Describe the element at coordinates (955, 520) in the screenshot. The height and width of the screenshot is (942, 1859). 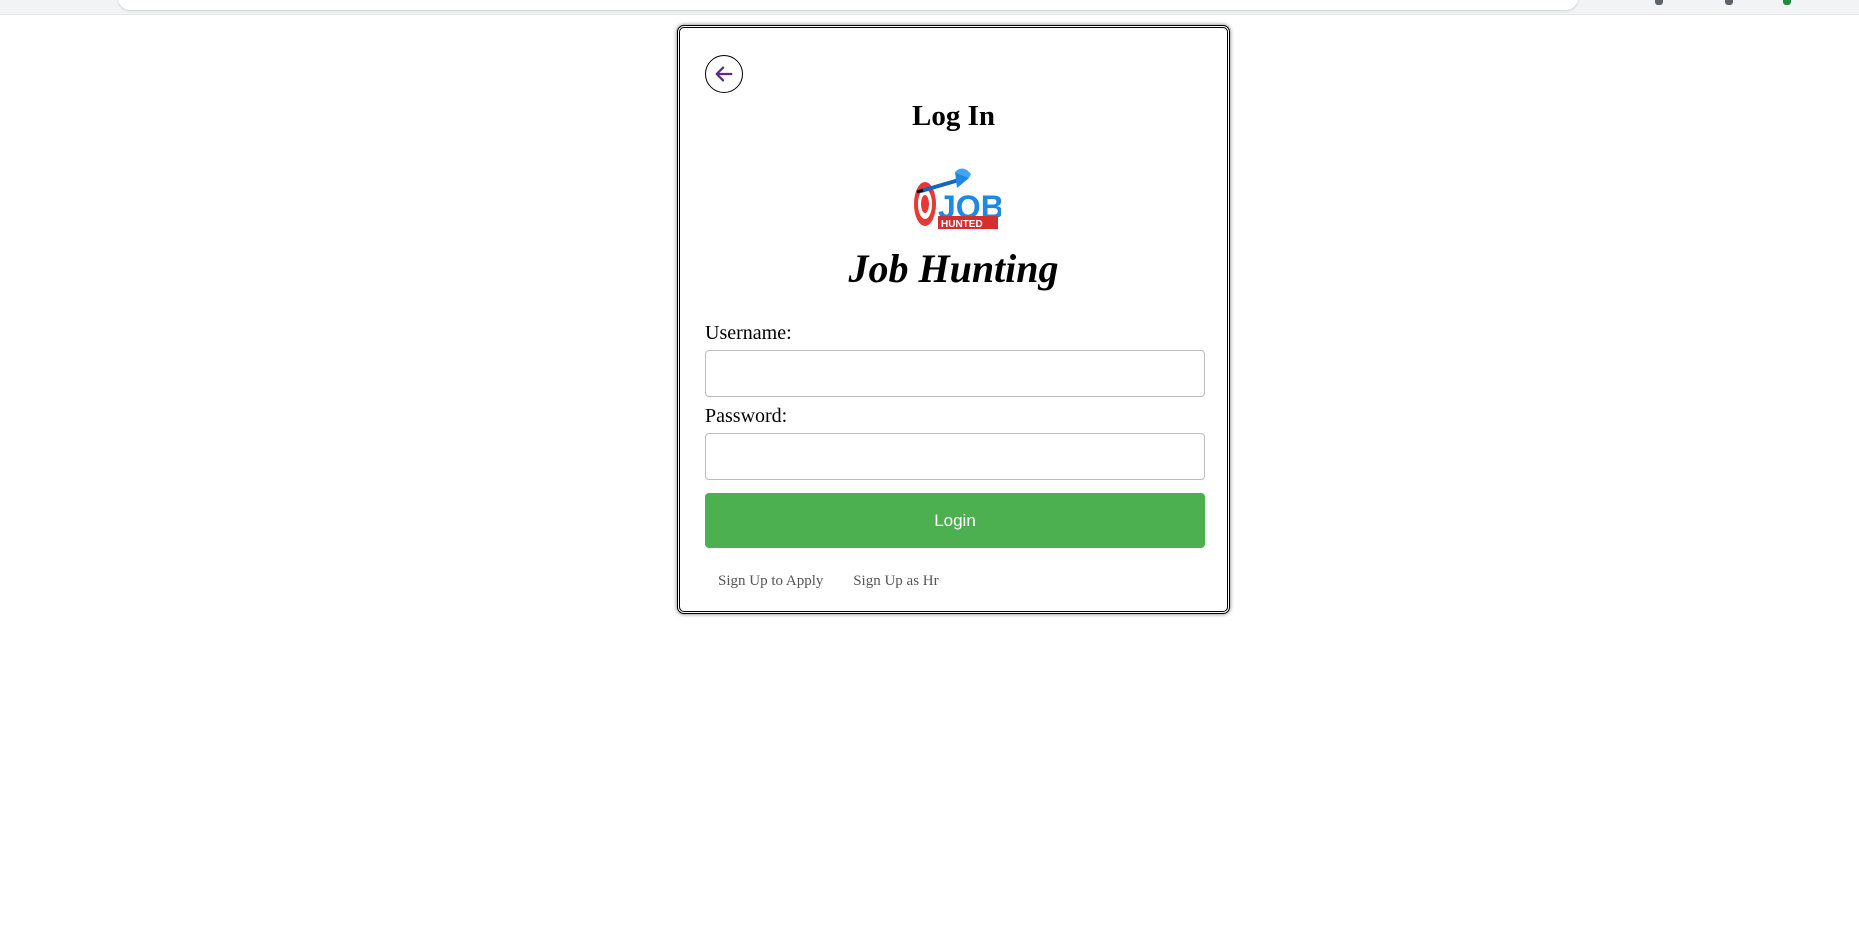
I see `login-button: Login` at that location.